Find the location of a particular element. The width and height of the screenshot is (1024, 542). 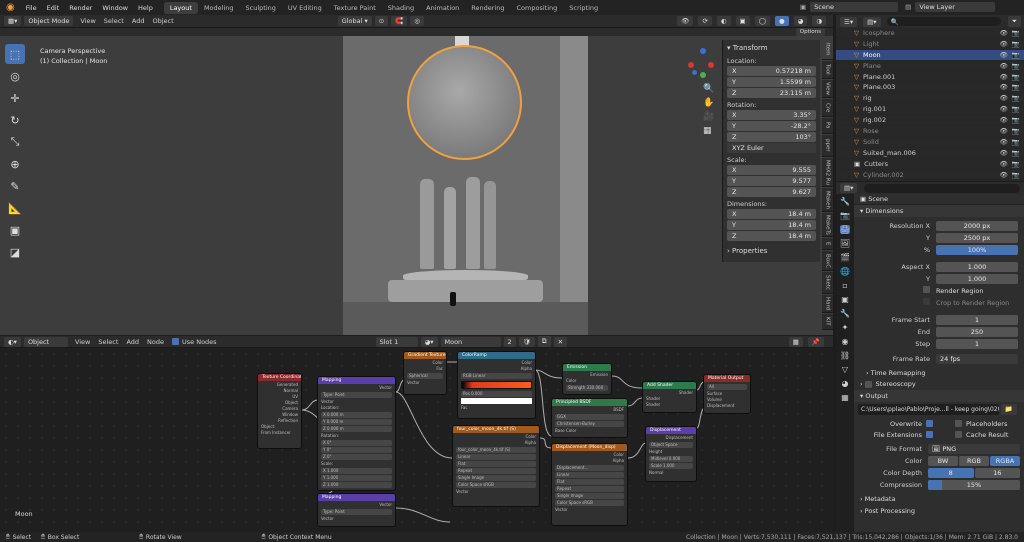

tab-scripting: Scripting is located at coordinates (583, 8).